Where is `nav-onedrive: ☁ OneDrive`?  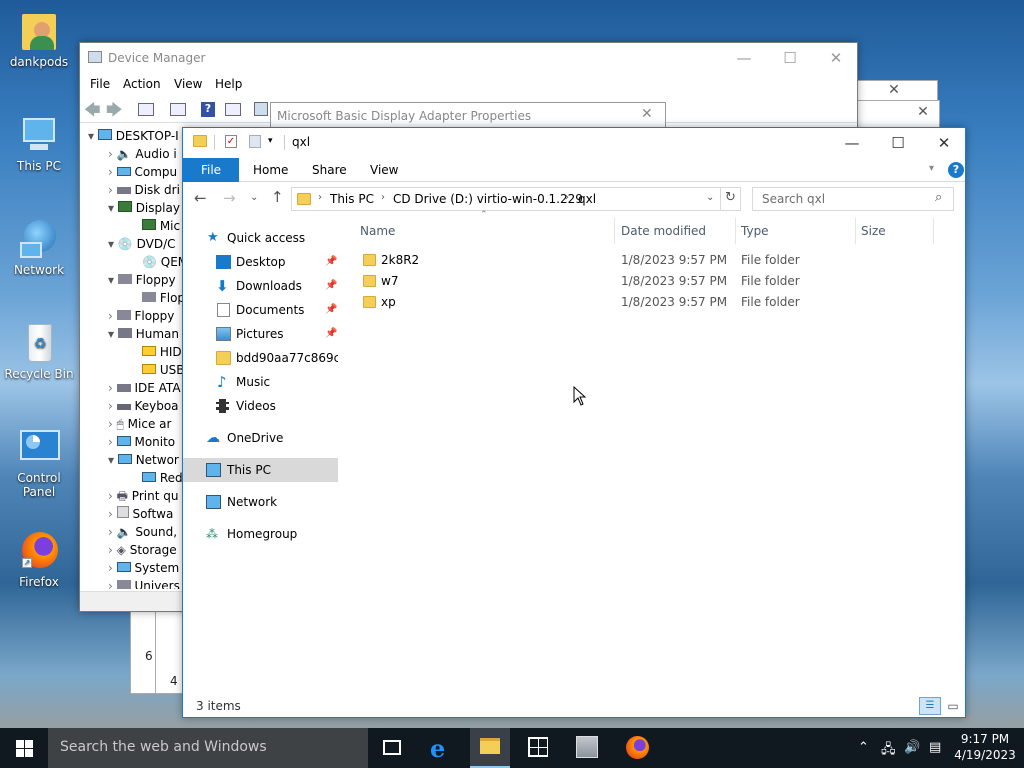 nav-onedrive: ☁ OneDrive is located at coordinates (260, 438).